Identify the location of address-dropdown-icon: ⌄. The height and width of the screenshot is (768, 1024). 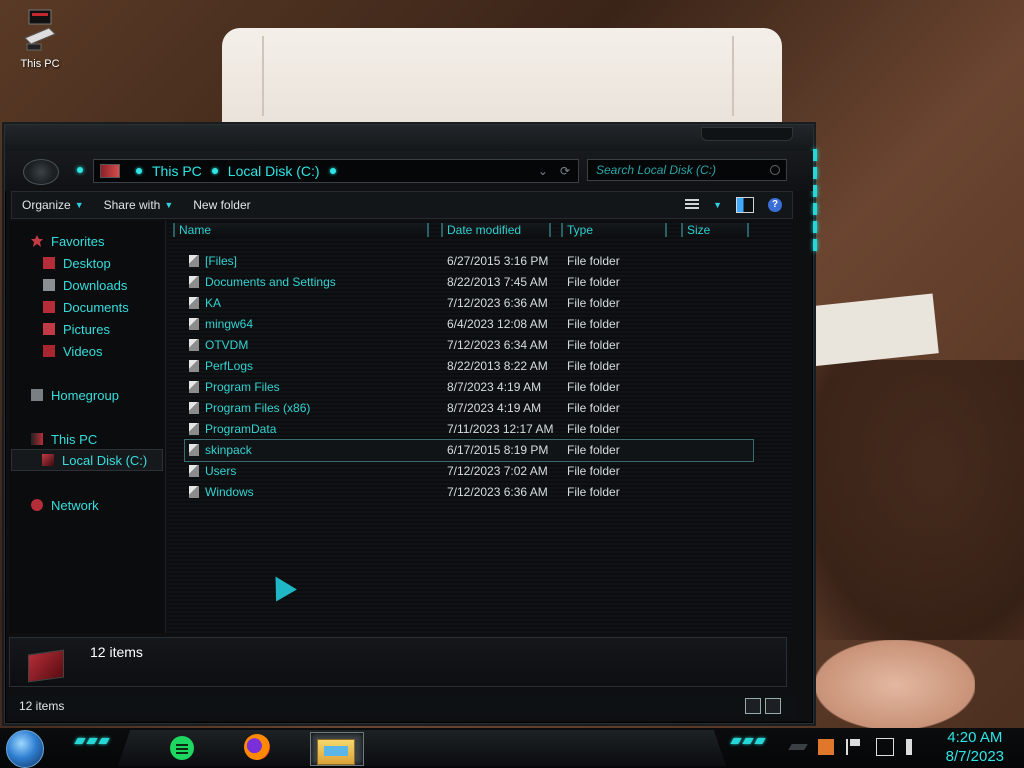
(543, 171).